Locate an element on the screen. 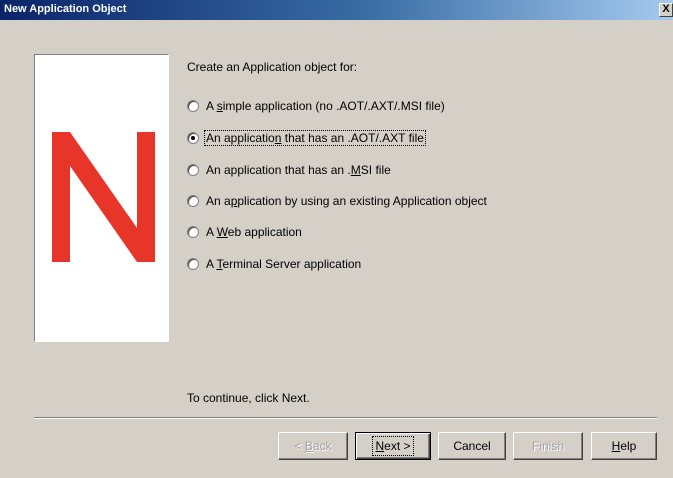  help-button: Help is located at coordinates (624, 446).